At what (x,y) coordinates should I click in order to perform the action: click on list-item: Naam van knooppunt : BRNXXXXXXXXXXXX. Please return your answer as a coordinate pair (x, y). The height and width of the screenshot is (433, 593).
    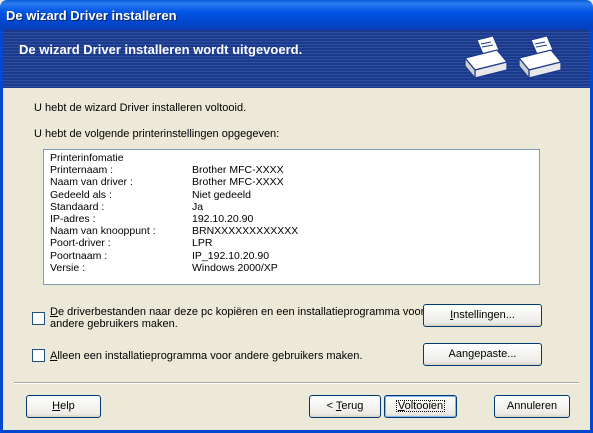
    Looking at the image, I should click on (174, 231).